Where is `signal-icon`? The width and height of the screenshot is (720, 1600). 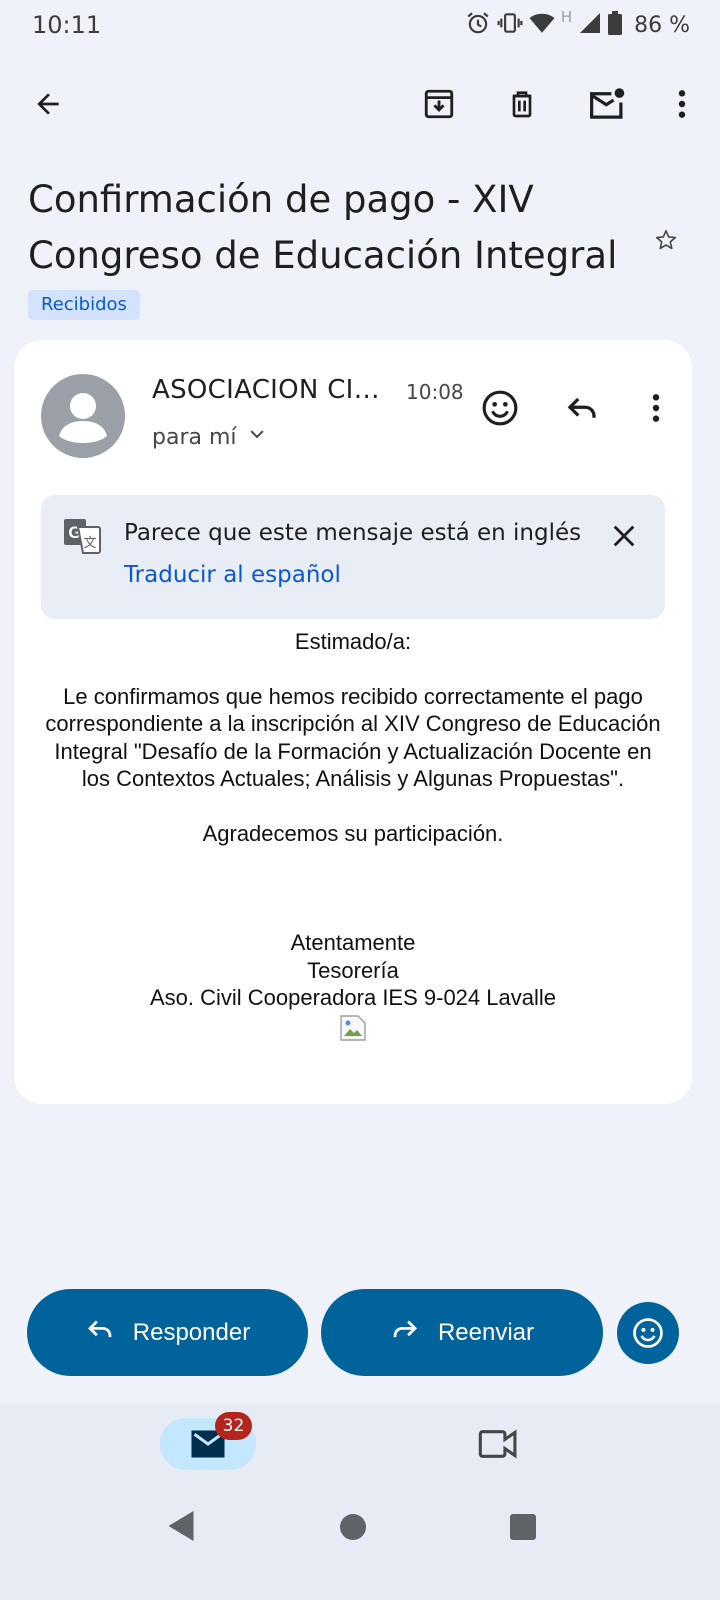 signal-icon is located at coordinates (590, 25).